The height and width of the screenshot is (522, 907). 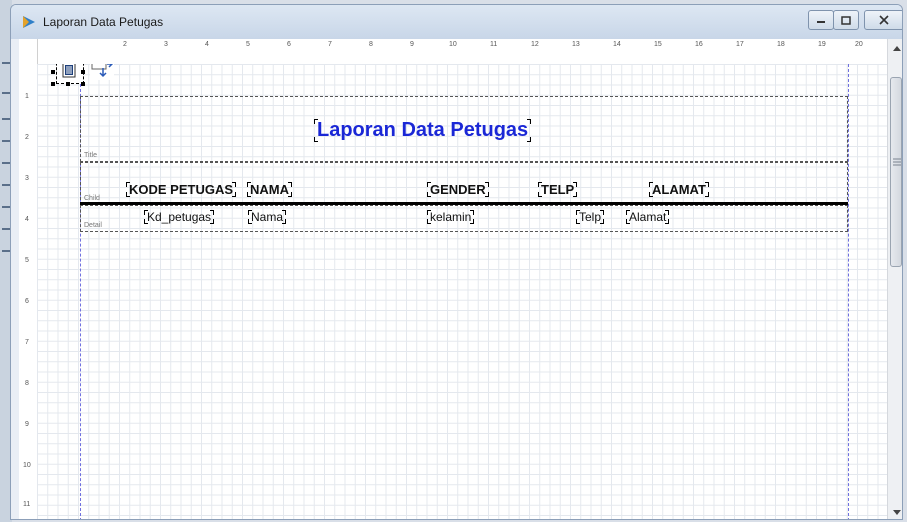 What do you see at coordinates (125, 44) in the screenshot?
I see `ruler-top-label: 2` at bounding box center [125, 44].